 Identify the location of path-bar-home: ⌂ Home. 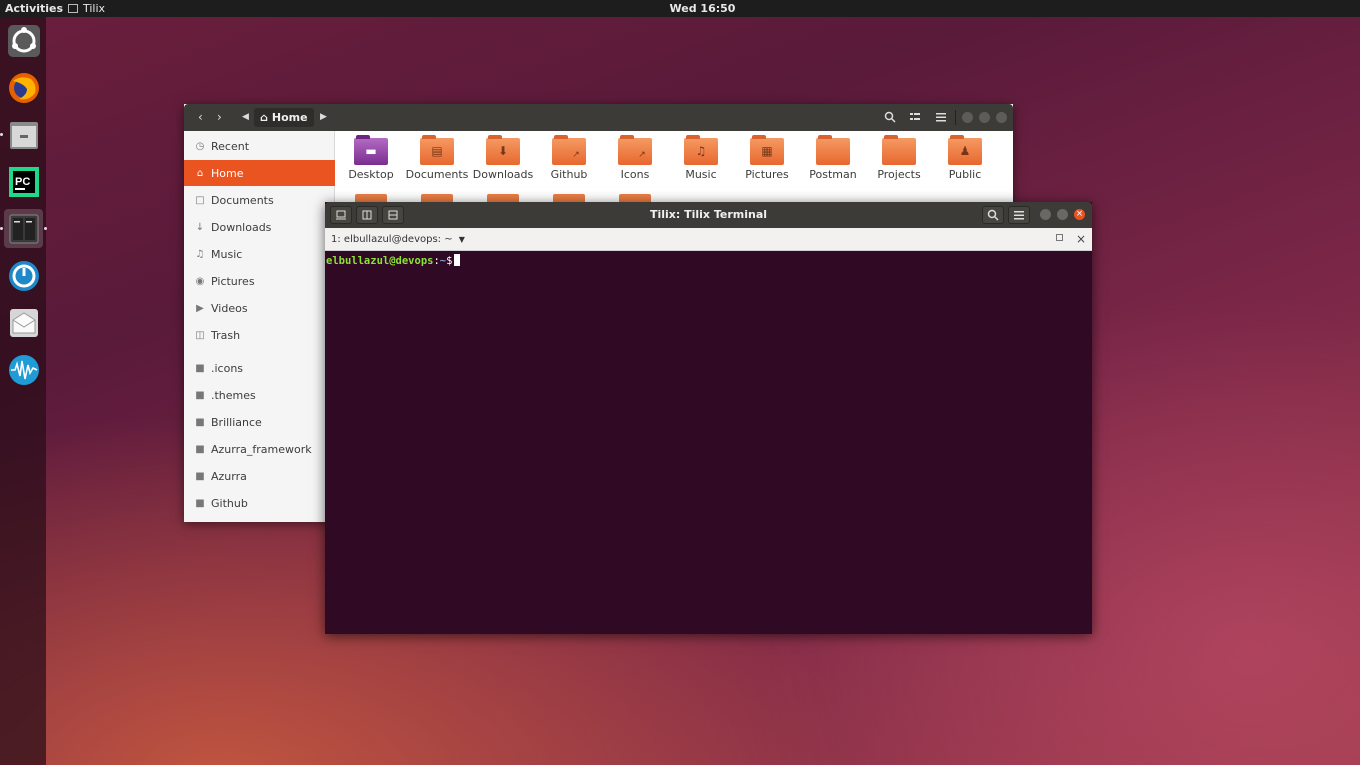
(284, 117).